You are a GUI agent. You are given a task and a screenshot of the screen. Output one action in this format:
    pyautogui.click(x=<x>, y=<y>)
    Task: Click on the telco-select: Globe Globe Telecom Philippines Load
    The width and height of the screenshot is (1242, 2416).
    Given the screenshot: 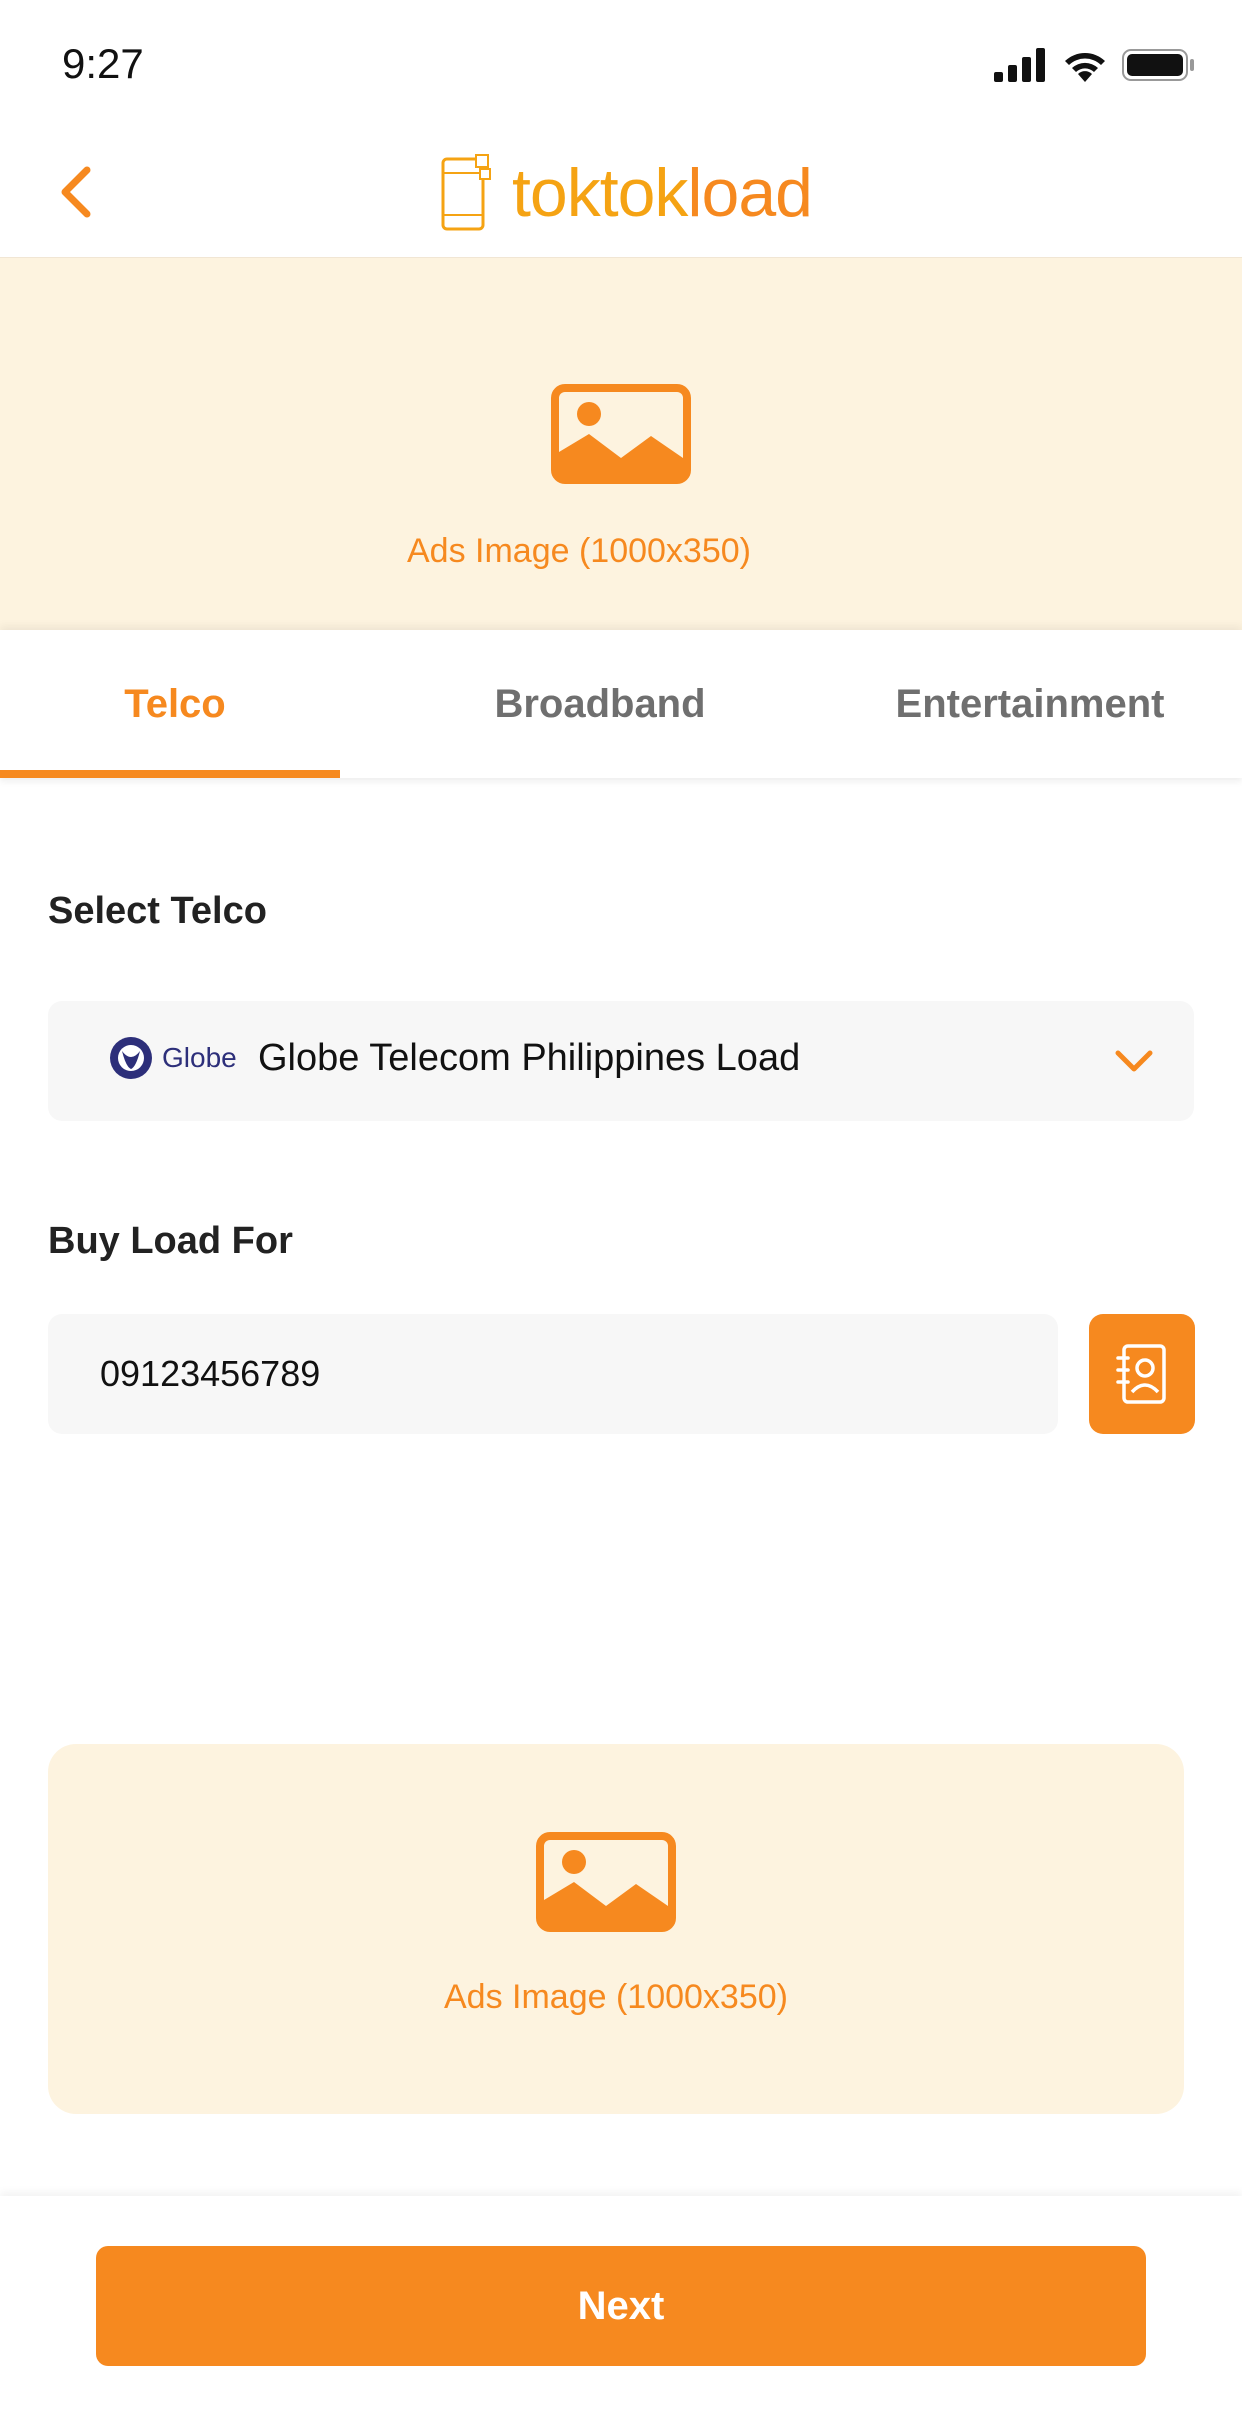 What is the action you would take?
    pyautogui.click(x=621, y=1061)
    